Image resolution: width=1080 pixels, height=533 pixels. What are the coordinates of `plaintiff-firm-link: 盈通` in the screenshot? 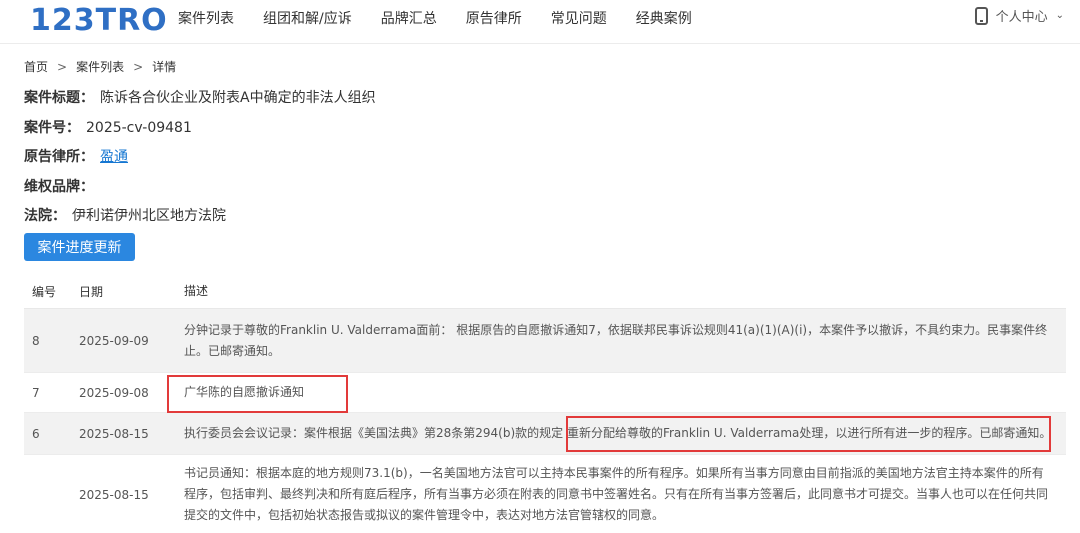 It's located at (114, 157).